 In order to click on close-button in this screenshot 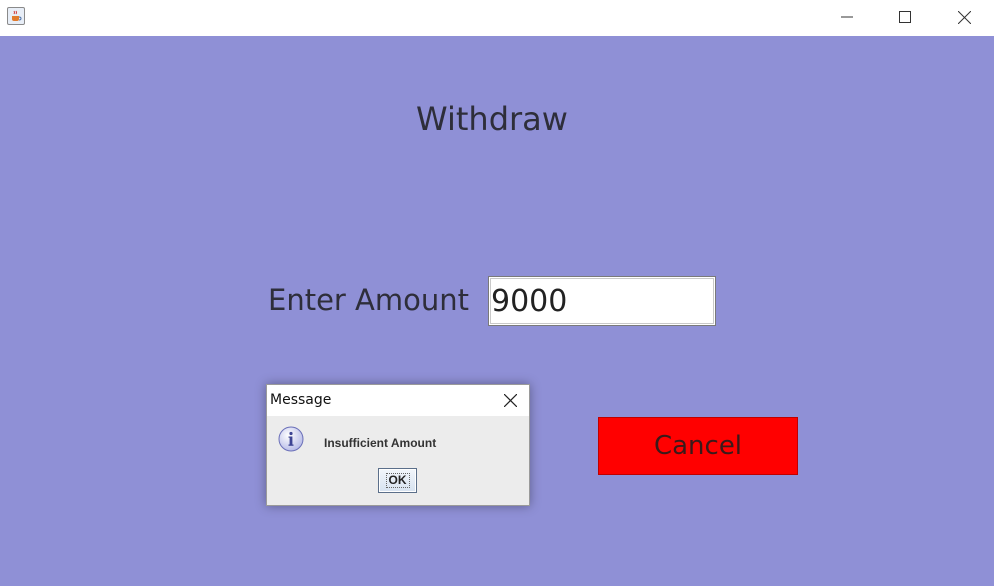, I will do `click(964, 17)`.